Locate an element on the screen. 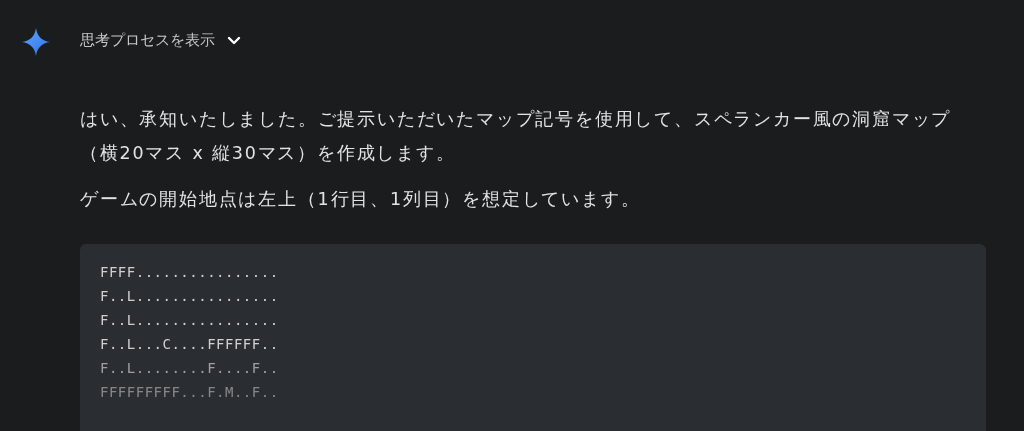 The width and height of the screenshot is (1024, 431). show-thinking-toggle: 思考プロセスを表示 is located at coordinates (160, 40).